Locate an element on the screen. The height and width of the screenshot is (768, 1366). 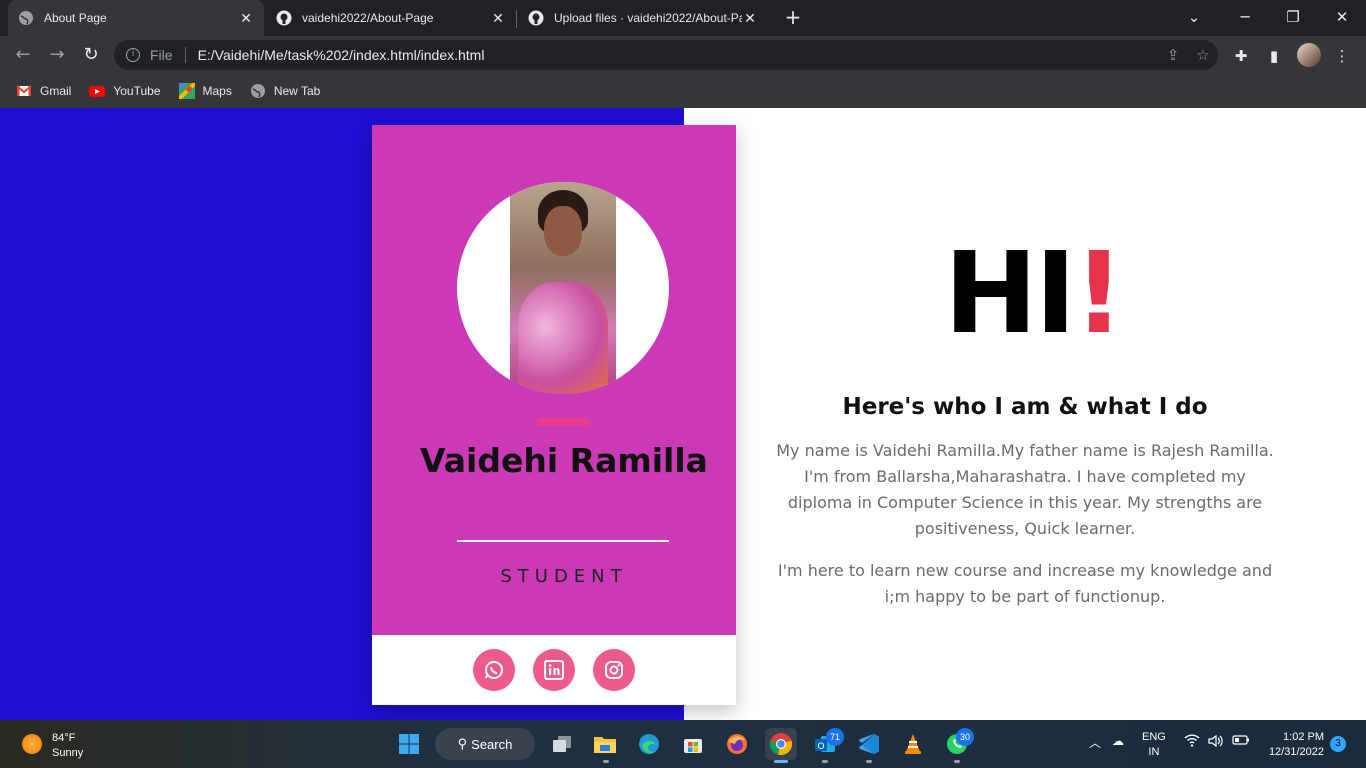
outlook-badge: 71 is located at coordinates (835, 737).